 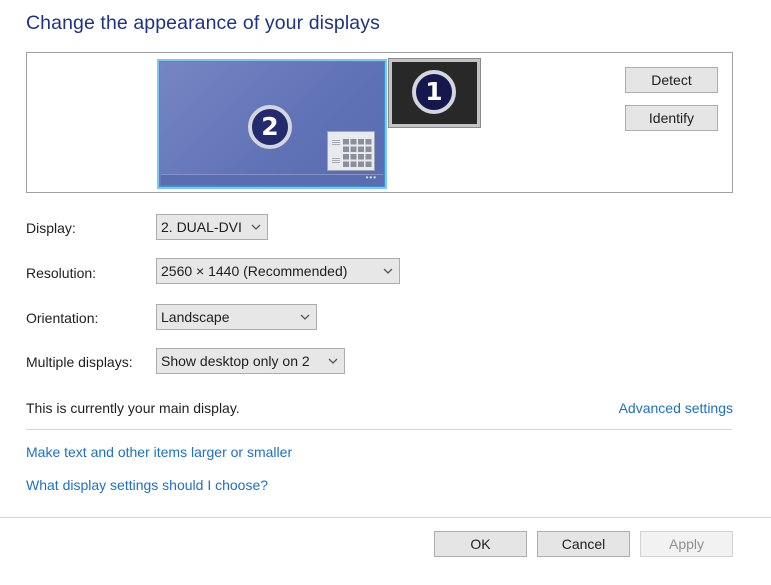 I want to click on monitor-taskbar: •••, so click(x=272, y=179).